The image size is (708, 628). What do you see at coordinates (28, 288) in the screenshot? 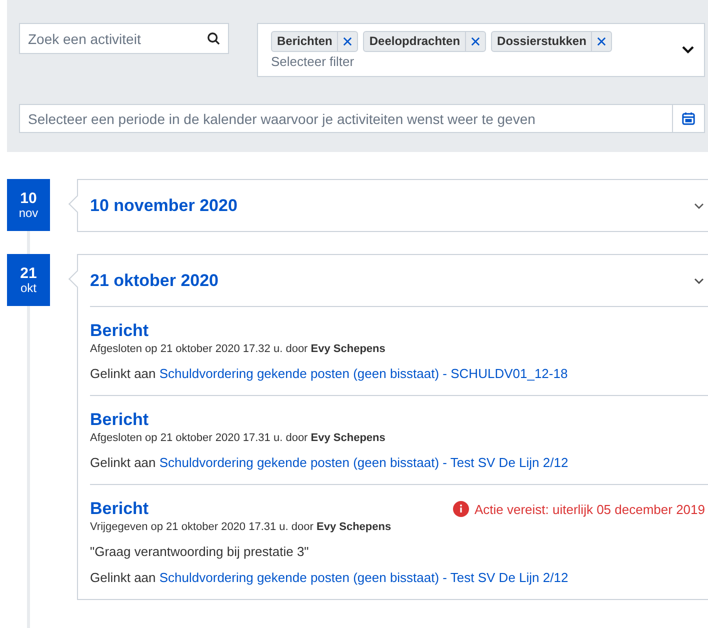
I see `badge-month: okt` at bounding box center [28, 288].